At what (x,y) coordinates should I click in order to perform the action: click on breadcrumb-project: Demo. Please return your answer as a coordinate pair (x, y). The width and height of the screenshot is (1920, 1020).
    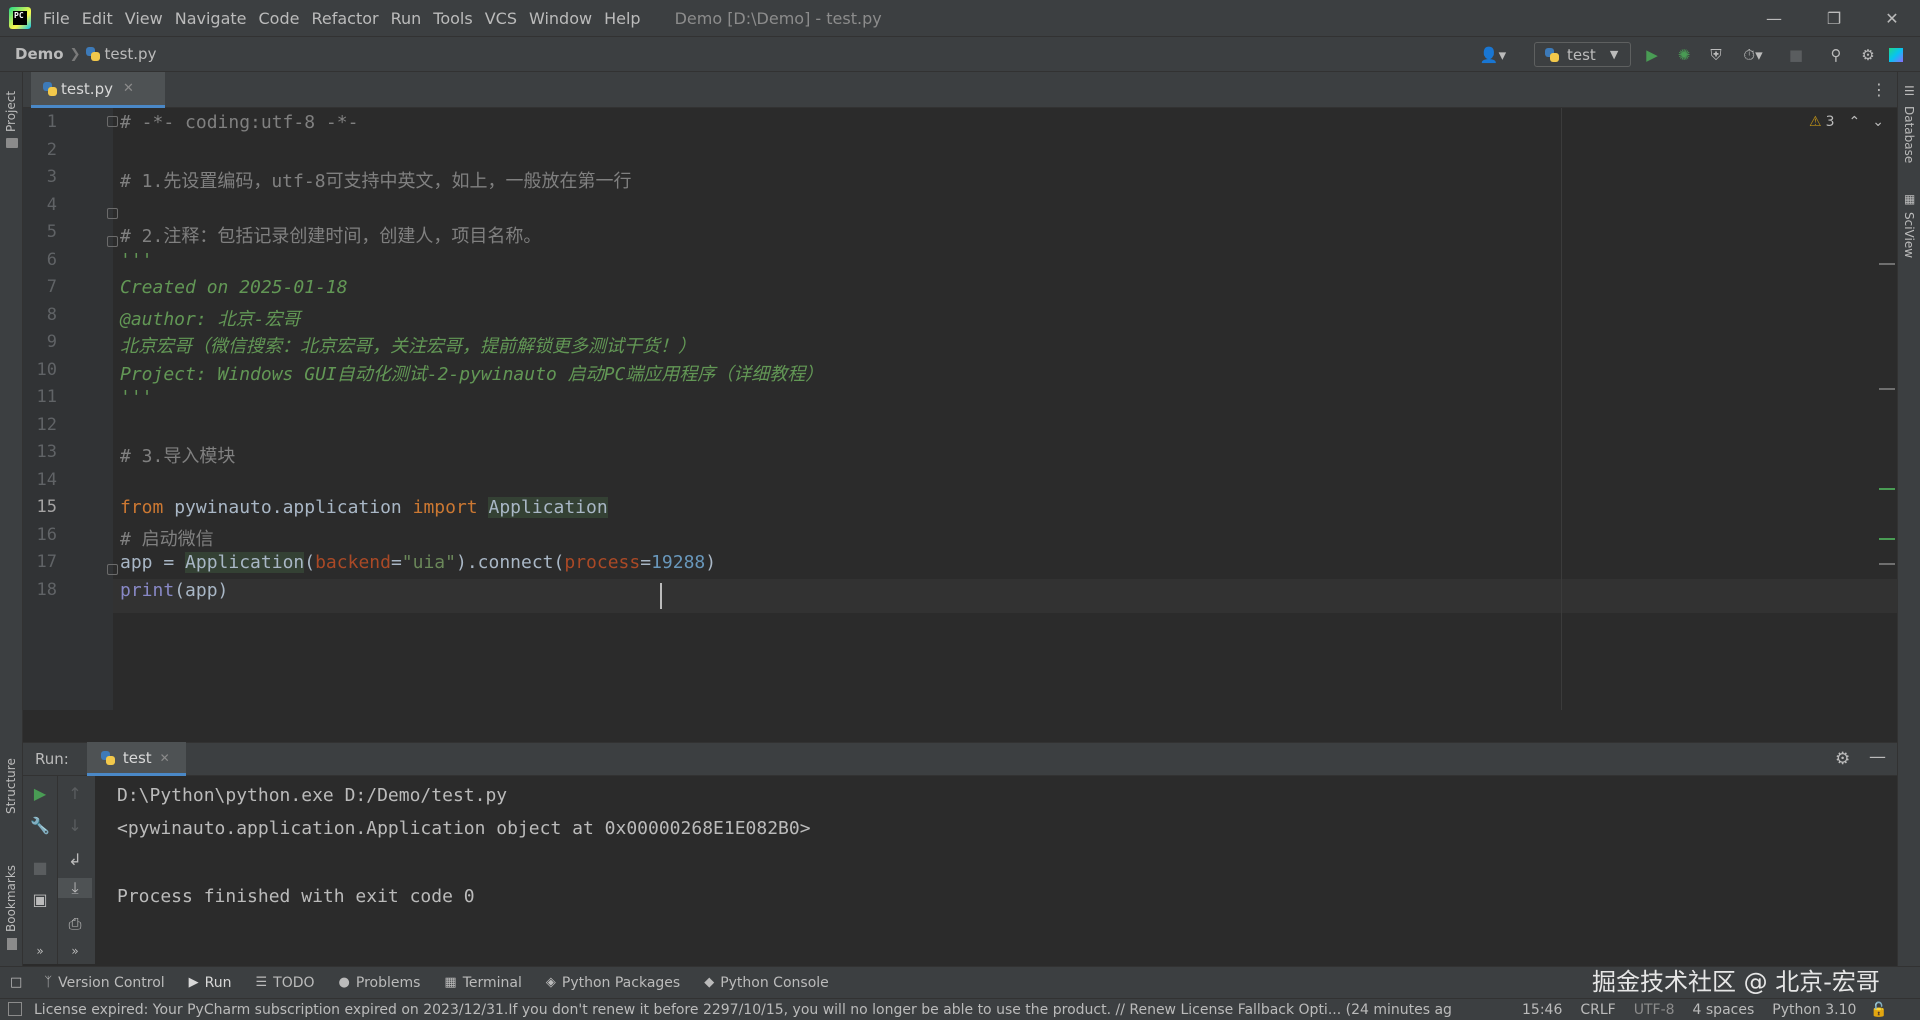
    Looking at the image, I should click on (39, 54).